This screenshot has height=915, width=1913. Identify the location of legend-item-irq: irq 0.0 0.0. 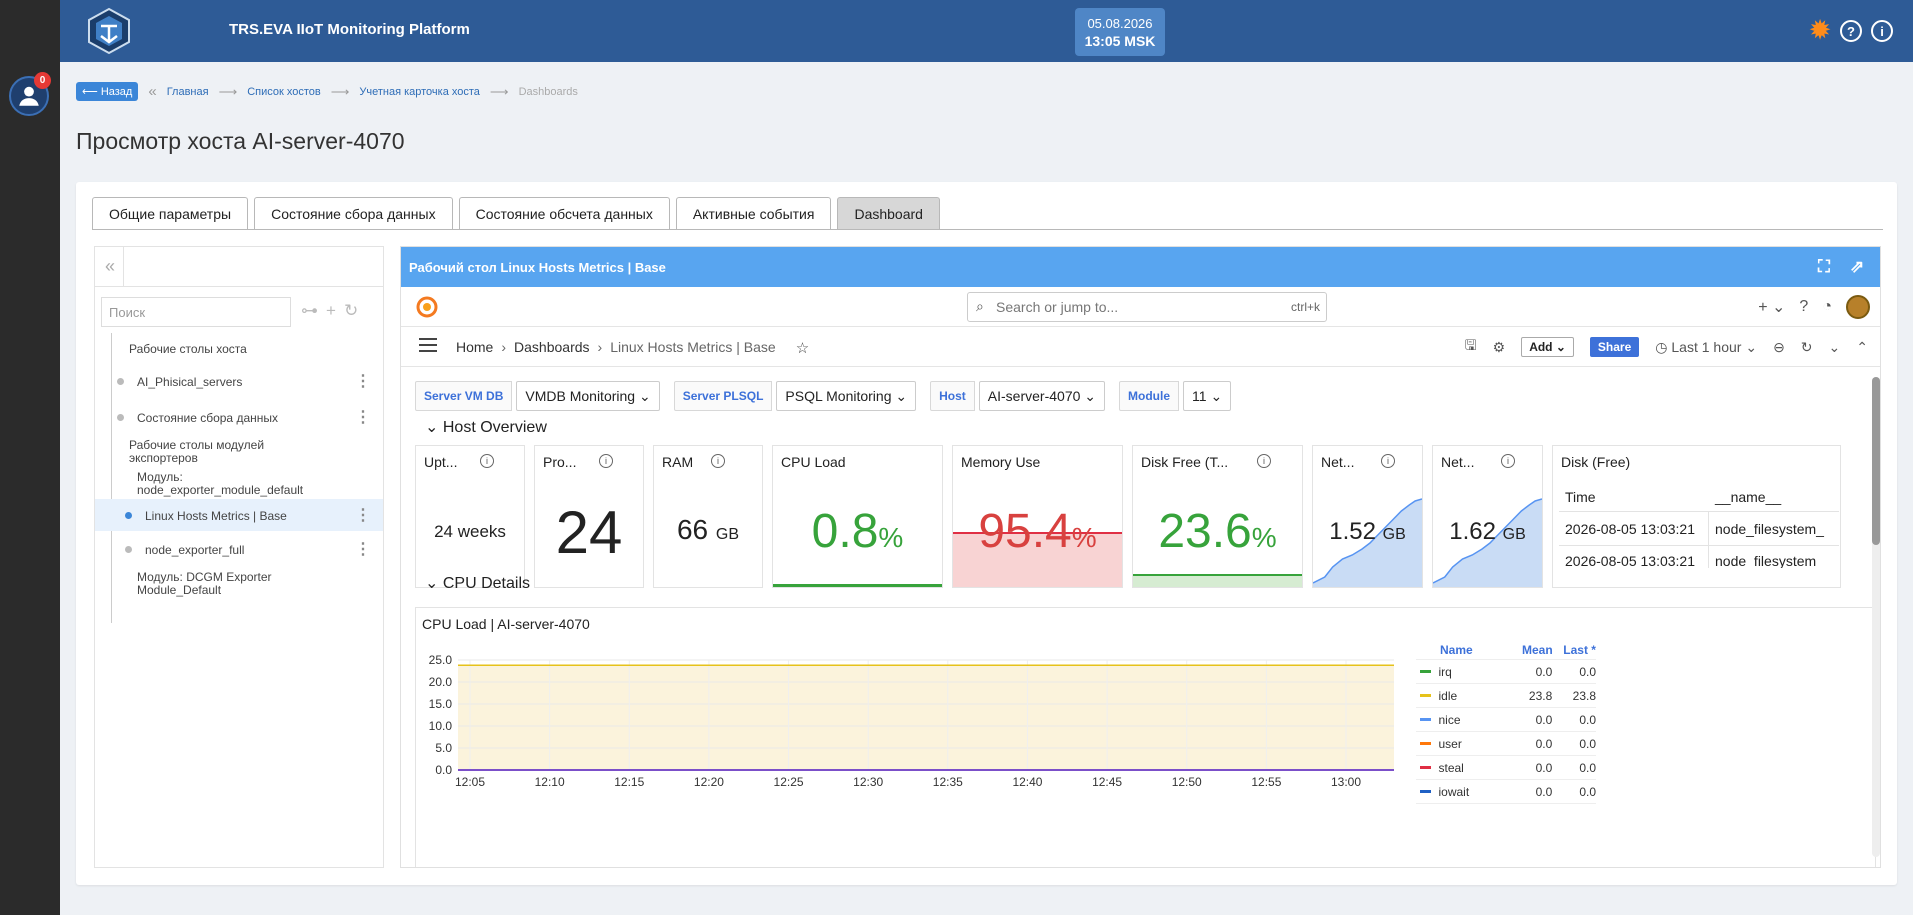
(1506, 672).